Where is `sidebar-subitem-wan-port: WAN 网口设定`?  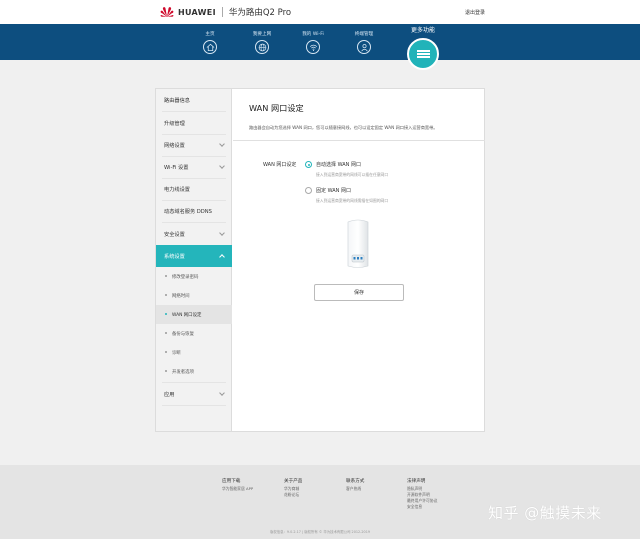 sidebar-subitem-wan-port: WAN 网口设定 is located at coordinates (194, 314).